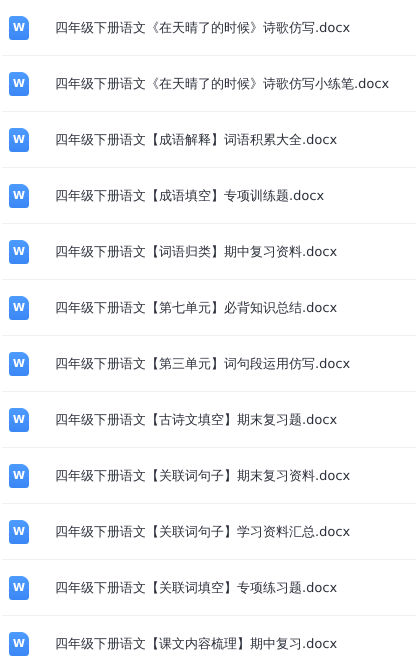 This screenshot has width=416, height=661. What do you see at coordinates (202, 28) in the screenshot?
I see `file-name: 四年级下册语文《在天晴了的时候》诗歌仿写.docx` at bounding box center [202, 28].